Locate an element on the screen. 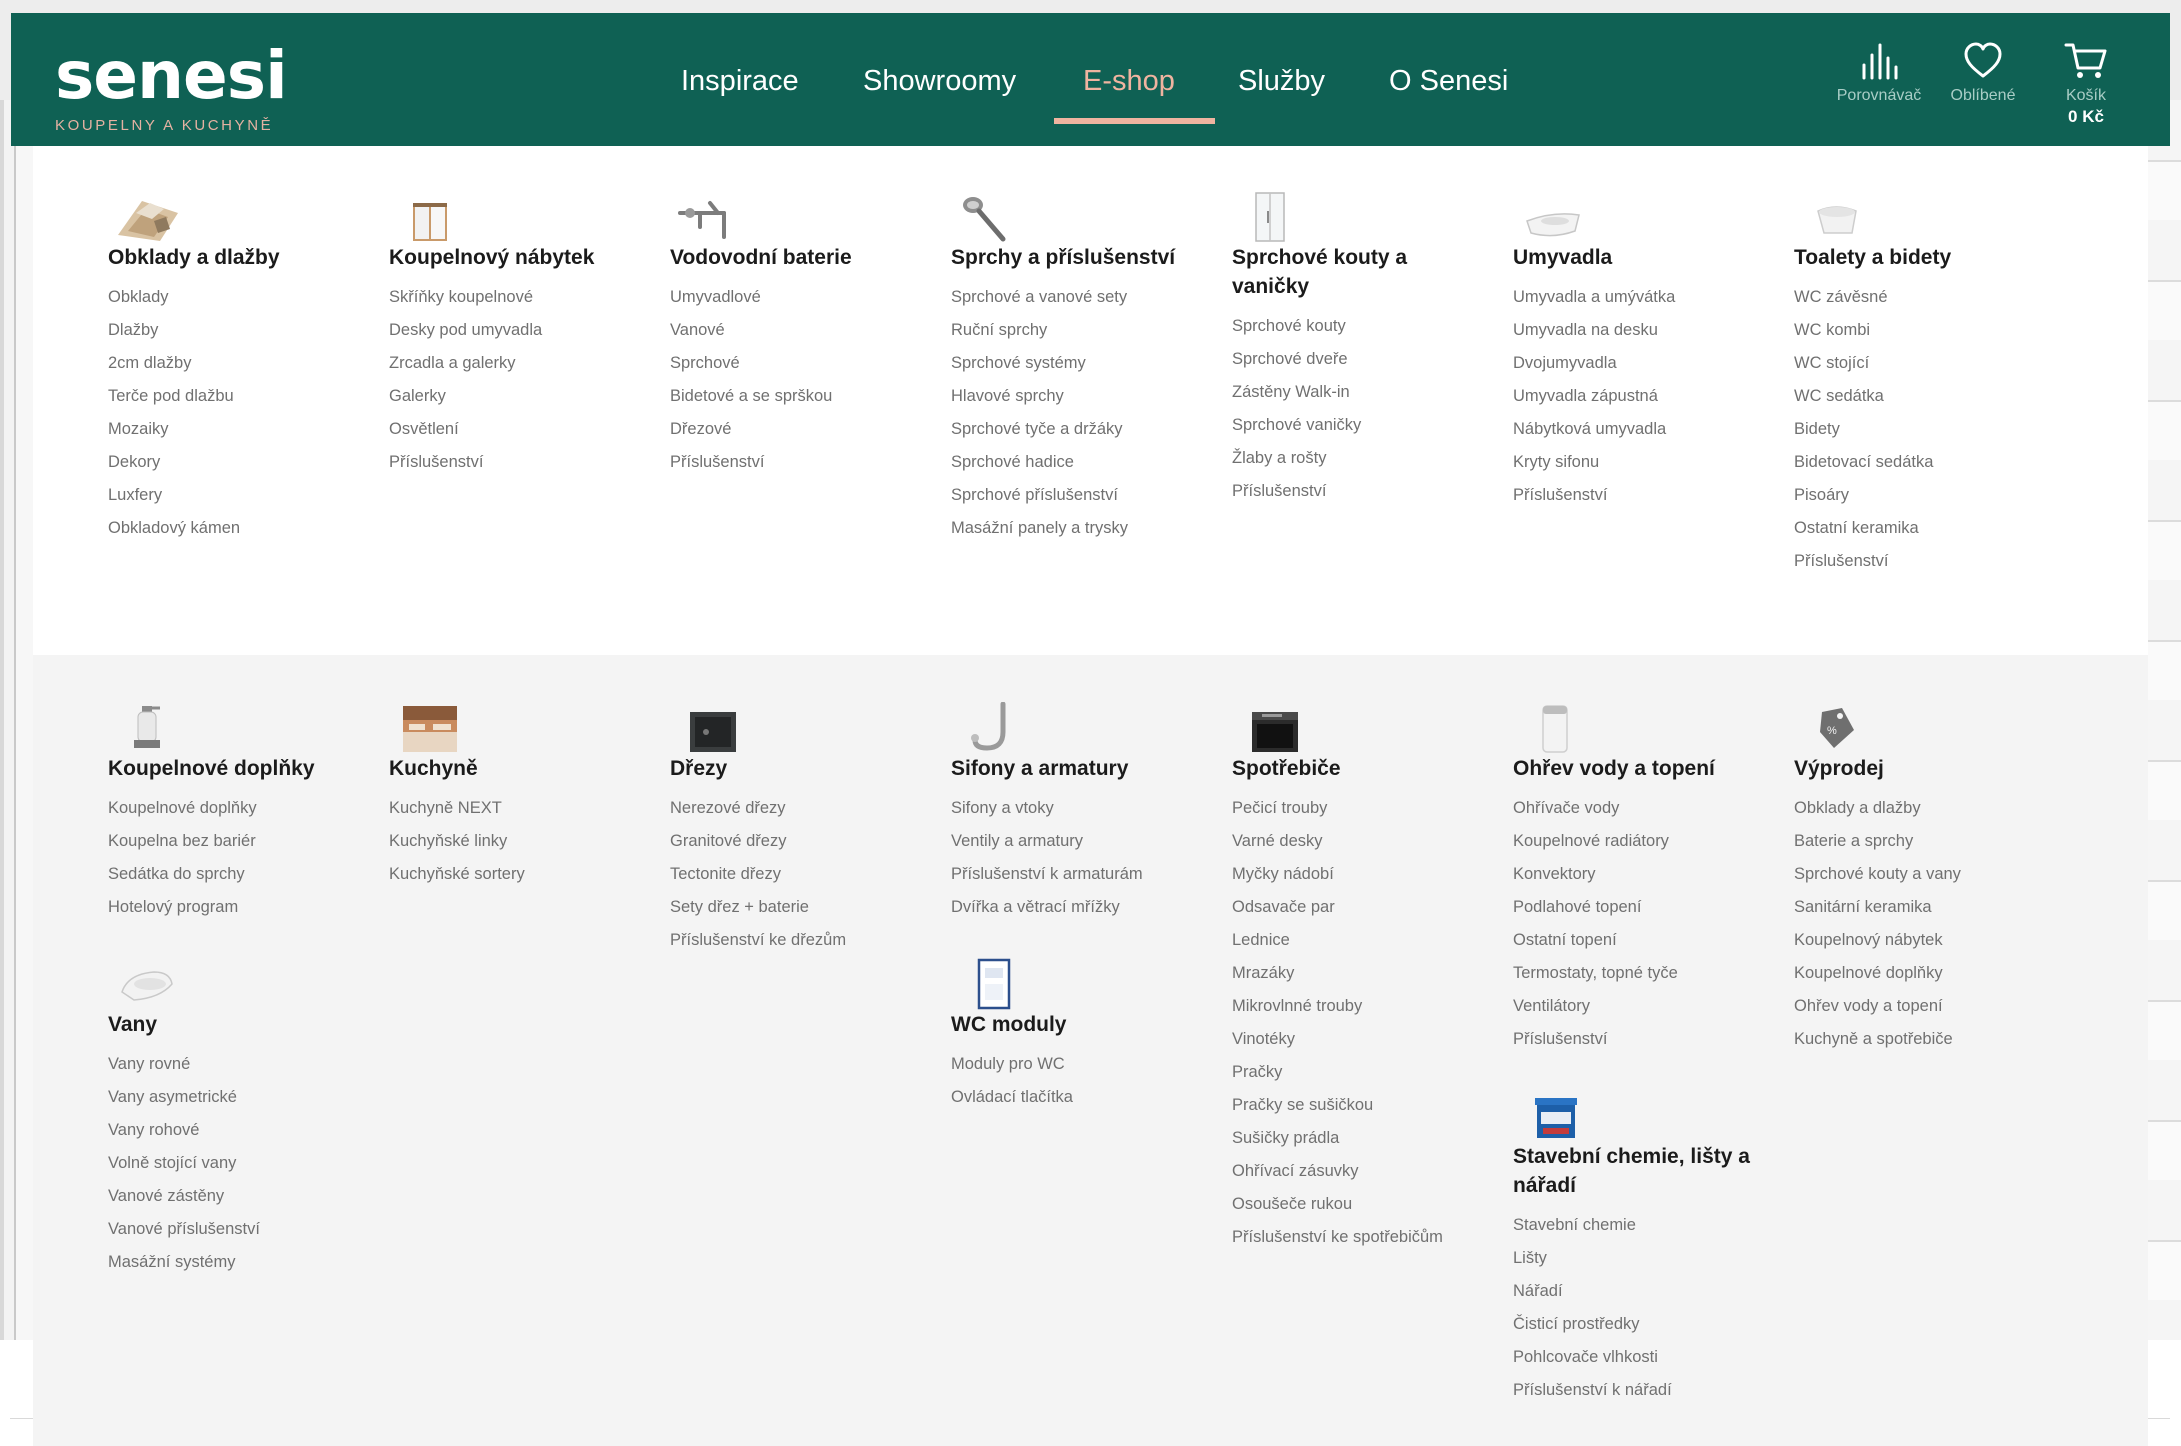 This screenshot has height=1446, width=2181. subcategory-link: Umyvadla zápustná is located at coordinates (1640, 396).